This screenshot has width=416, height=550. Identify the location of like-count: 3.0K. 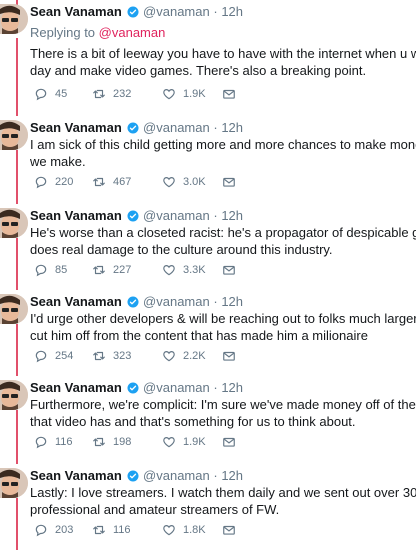
(194, 182).